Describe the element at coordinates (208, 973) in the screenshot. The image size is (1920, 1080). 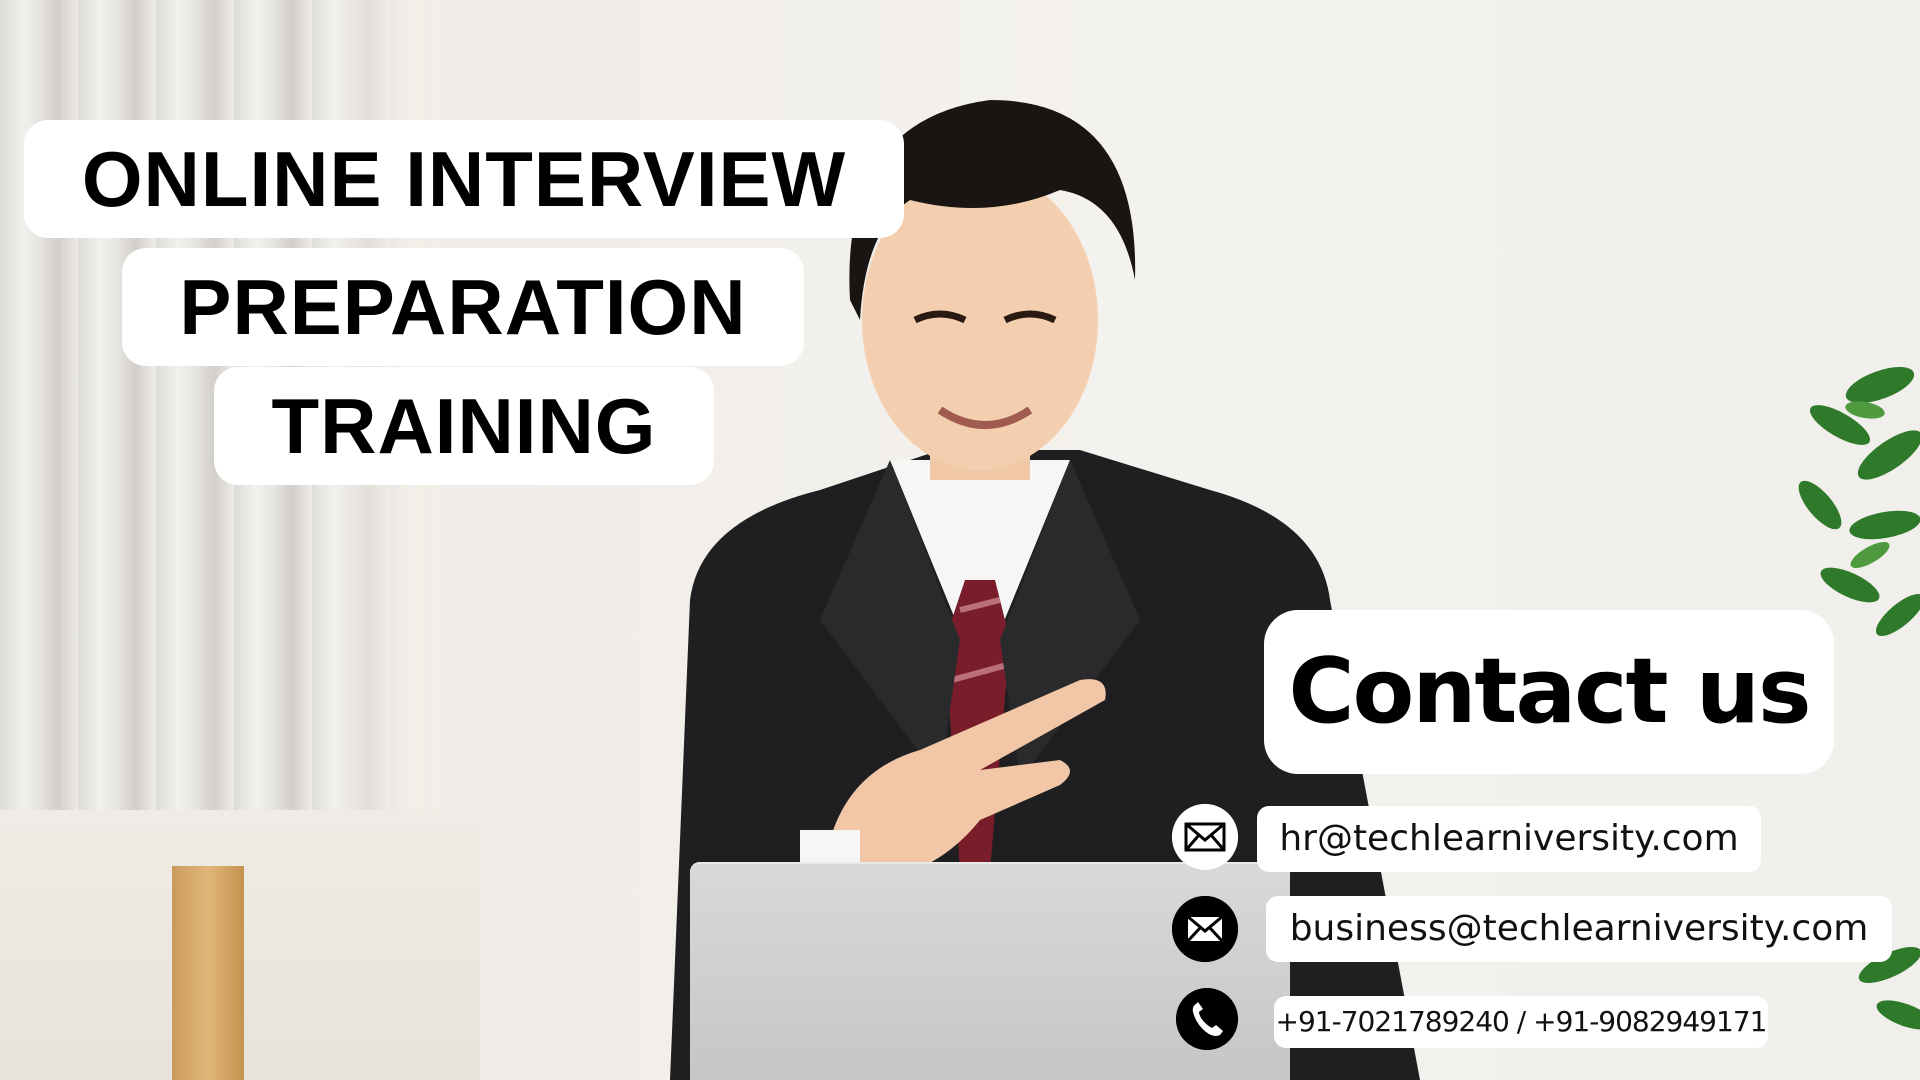
I see `wooden-post` at that location.